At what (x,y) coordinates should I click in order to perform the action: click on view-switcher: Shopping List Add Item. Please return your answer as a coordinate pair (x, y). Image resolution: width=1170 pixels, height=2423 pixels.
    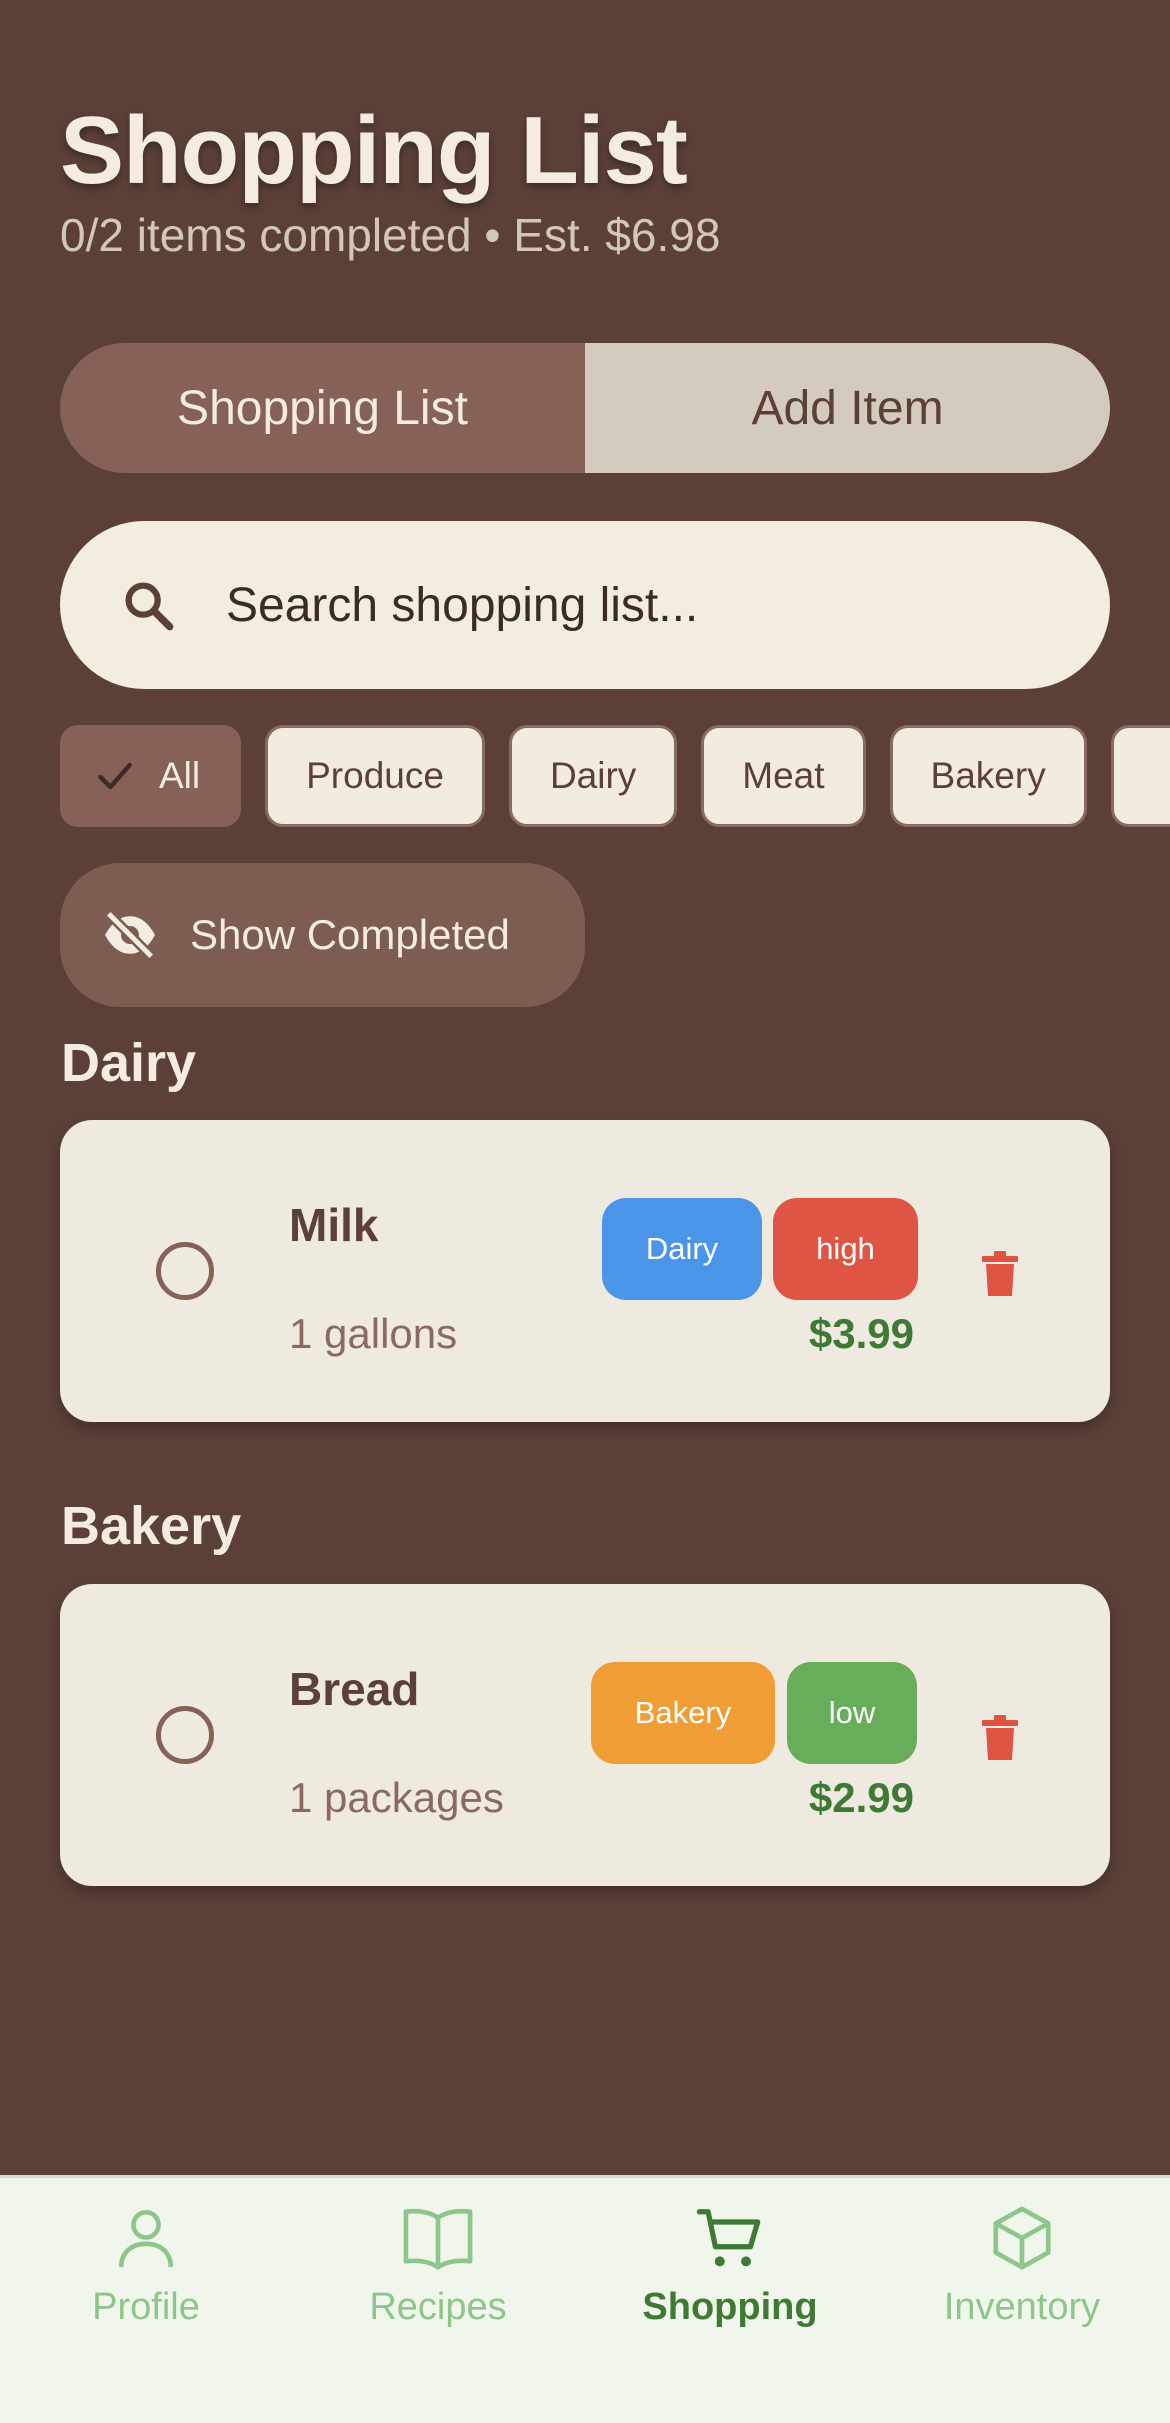
    Looking at the image, I should click on (585, 408).